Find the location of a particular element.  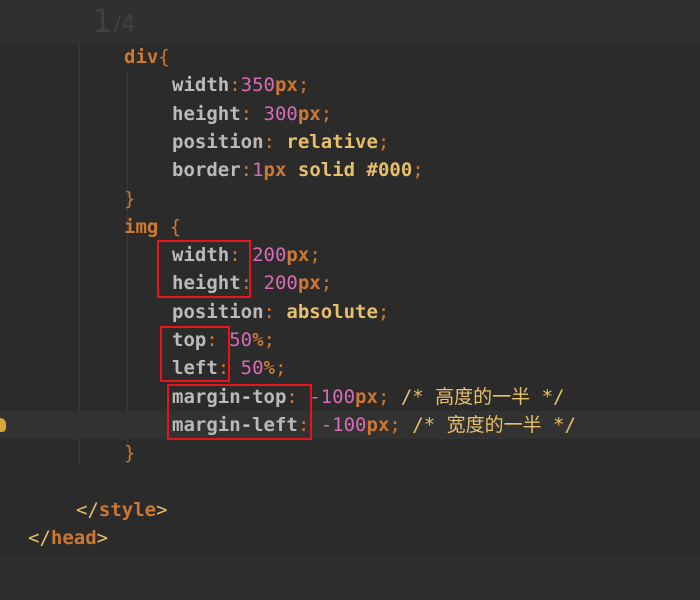

code-token: head is located at coordinates (73, 538).